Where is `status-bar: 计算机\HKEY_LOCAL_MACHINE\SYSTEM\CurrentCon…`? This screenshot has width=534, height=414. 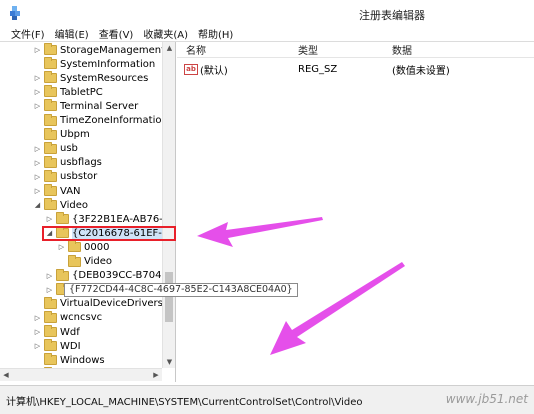 status-bar: 计算机\HKEY_LOCAL_MACHINE\SYSTEM\CurrentCon… is located at coordinates (267, 399).